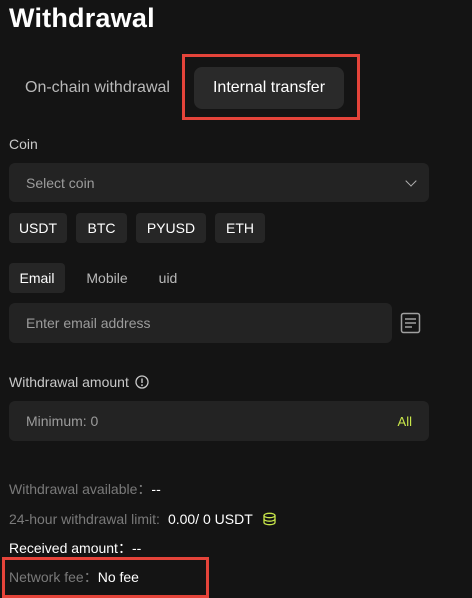 This screenshot has height=598, width=472. Describe the element at coordinates (107, 278) in the screenshot. I see `method-tab-mobile: Mobile` at that location.